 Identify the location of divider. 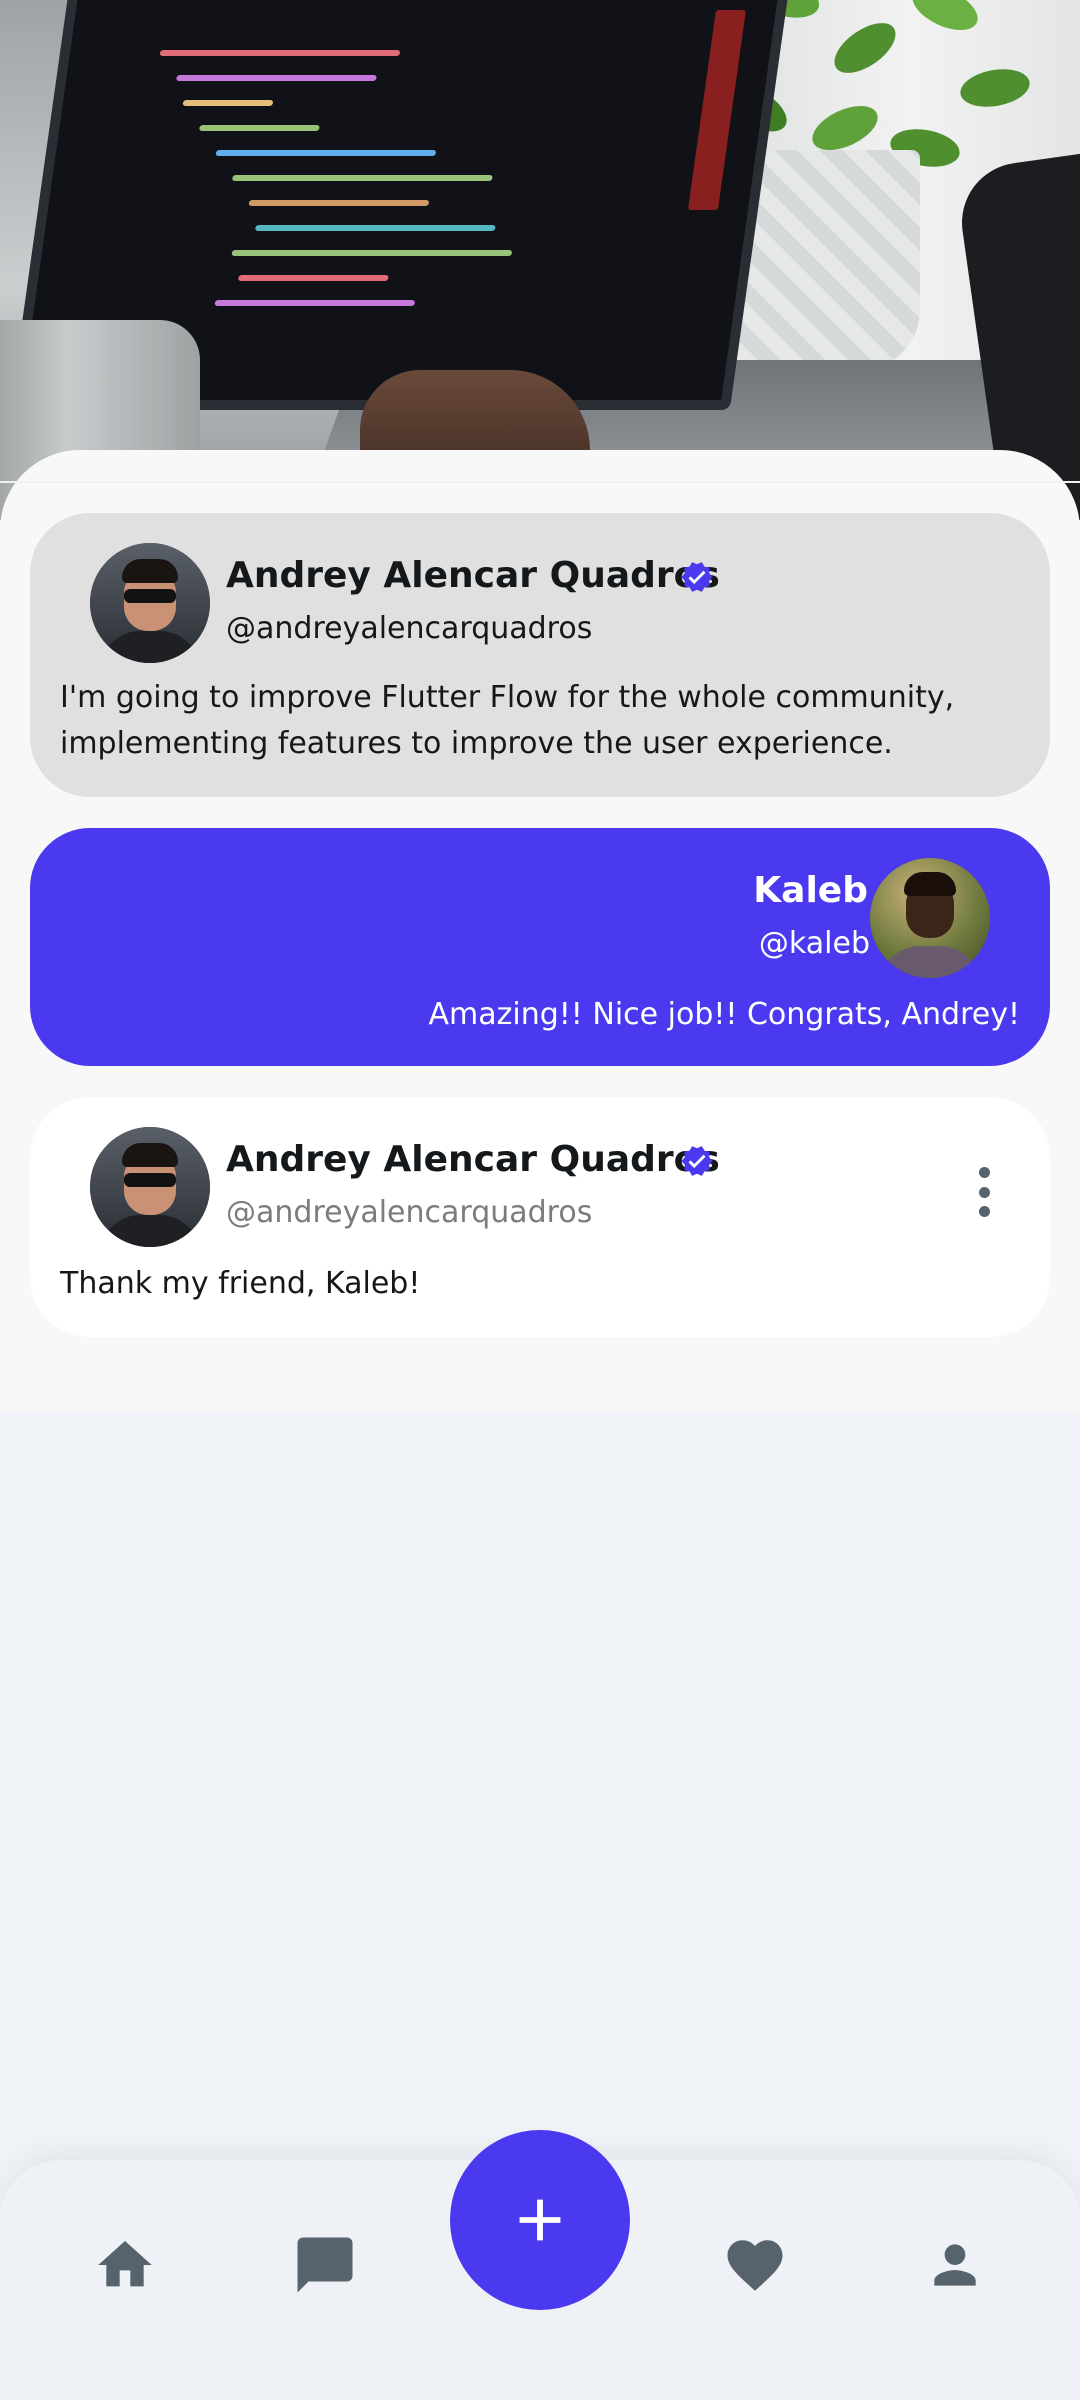
(540, 482).